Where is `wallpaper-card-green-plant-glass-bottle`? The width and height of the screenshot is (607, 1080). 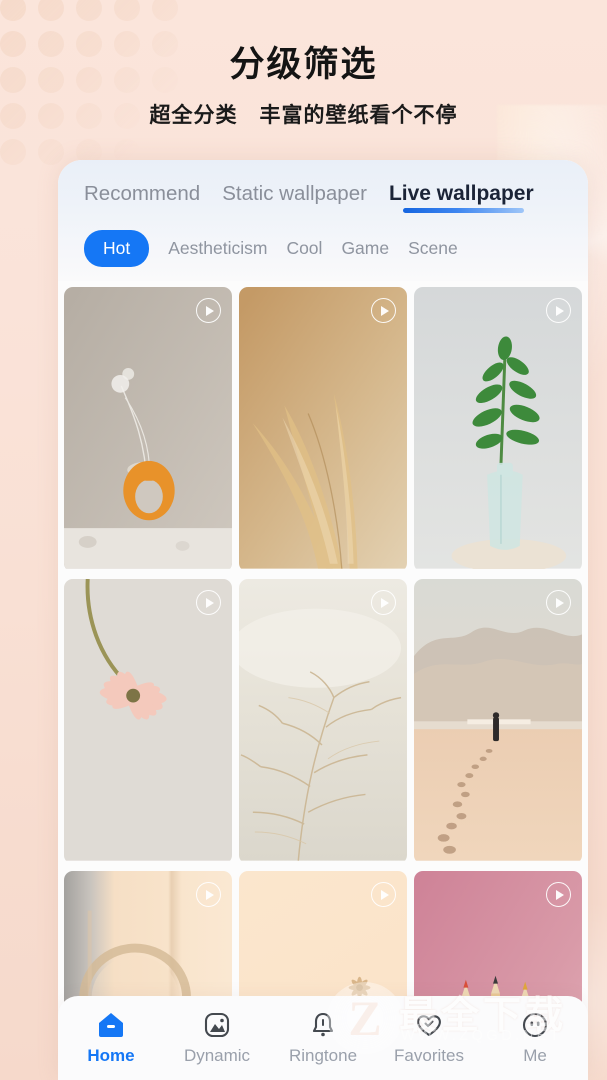
wallpaper-card-green-plant-glass-bottle is located at coordinates (498, 429).